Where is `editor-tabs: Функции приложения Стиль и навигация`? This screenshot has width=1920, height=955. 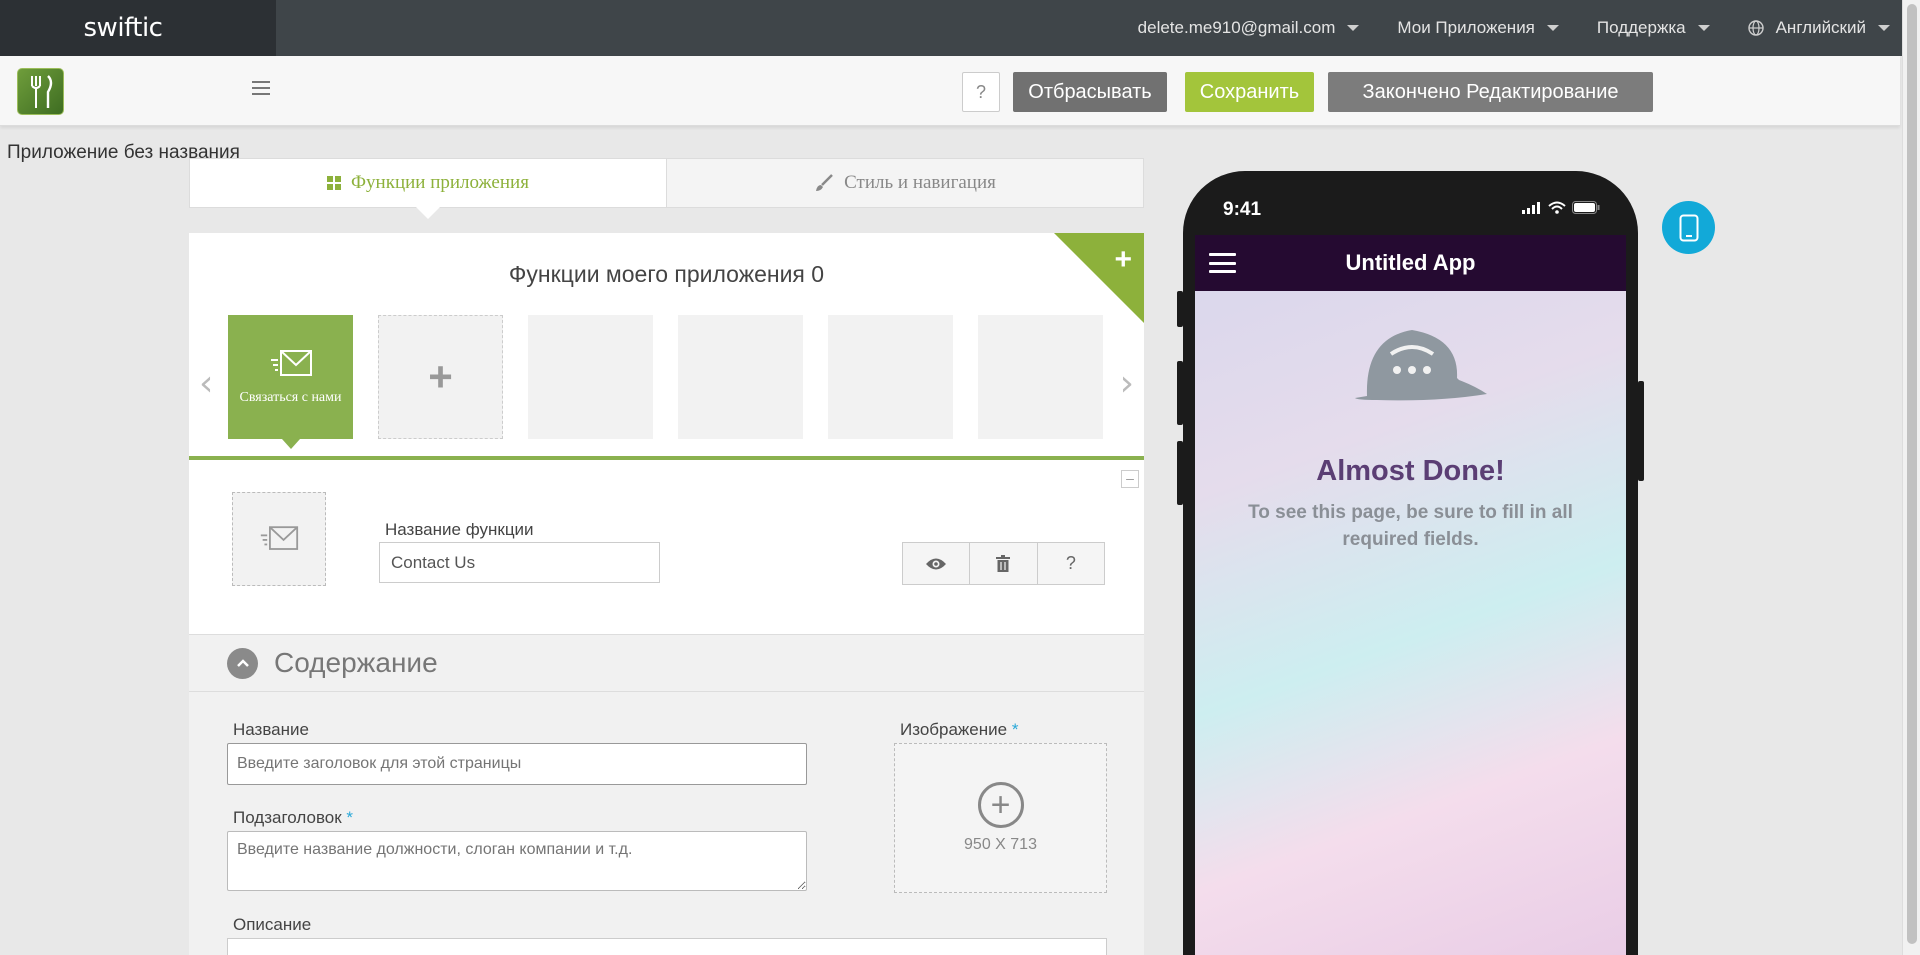 editor-tabs: Функции приложения Стиль и навигация is located at coordinates (666, 188).